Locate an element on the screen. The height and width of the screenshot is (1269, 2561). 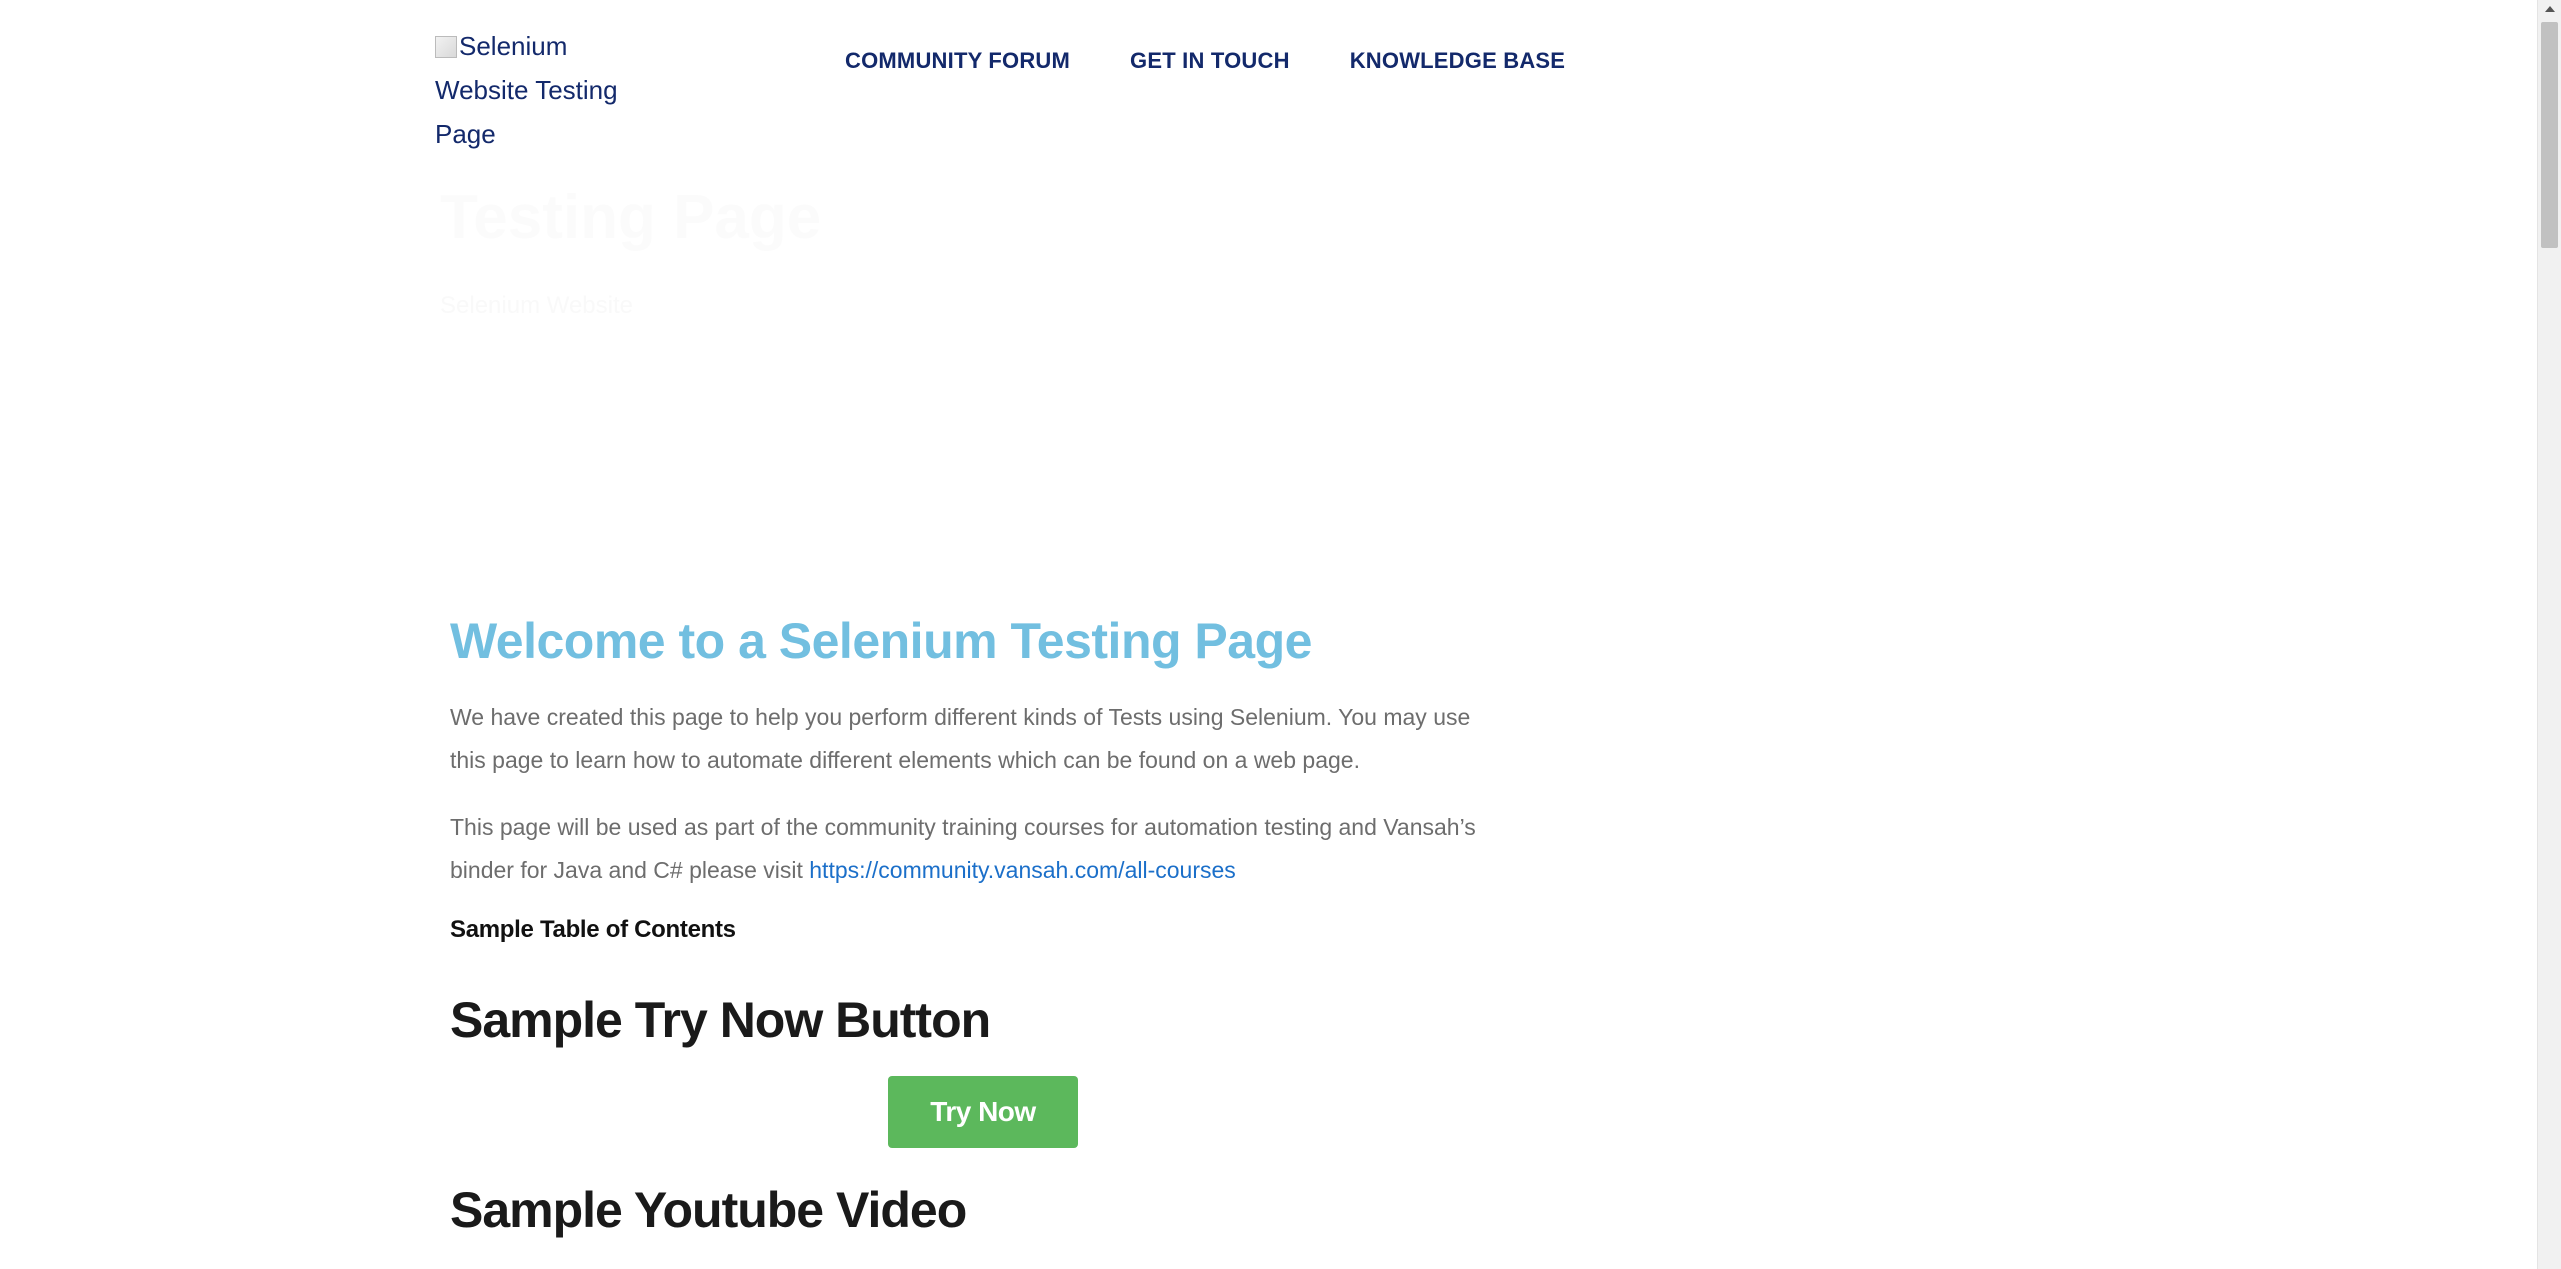
page-title: Welcome to a Selenium Testing Page is located at coordinates (881, 641).